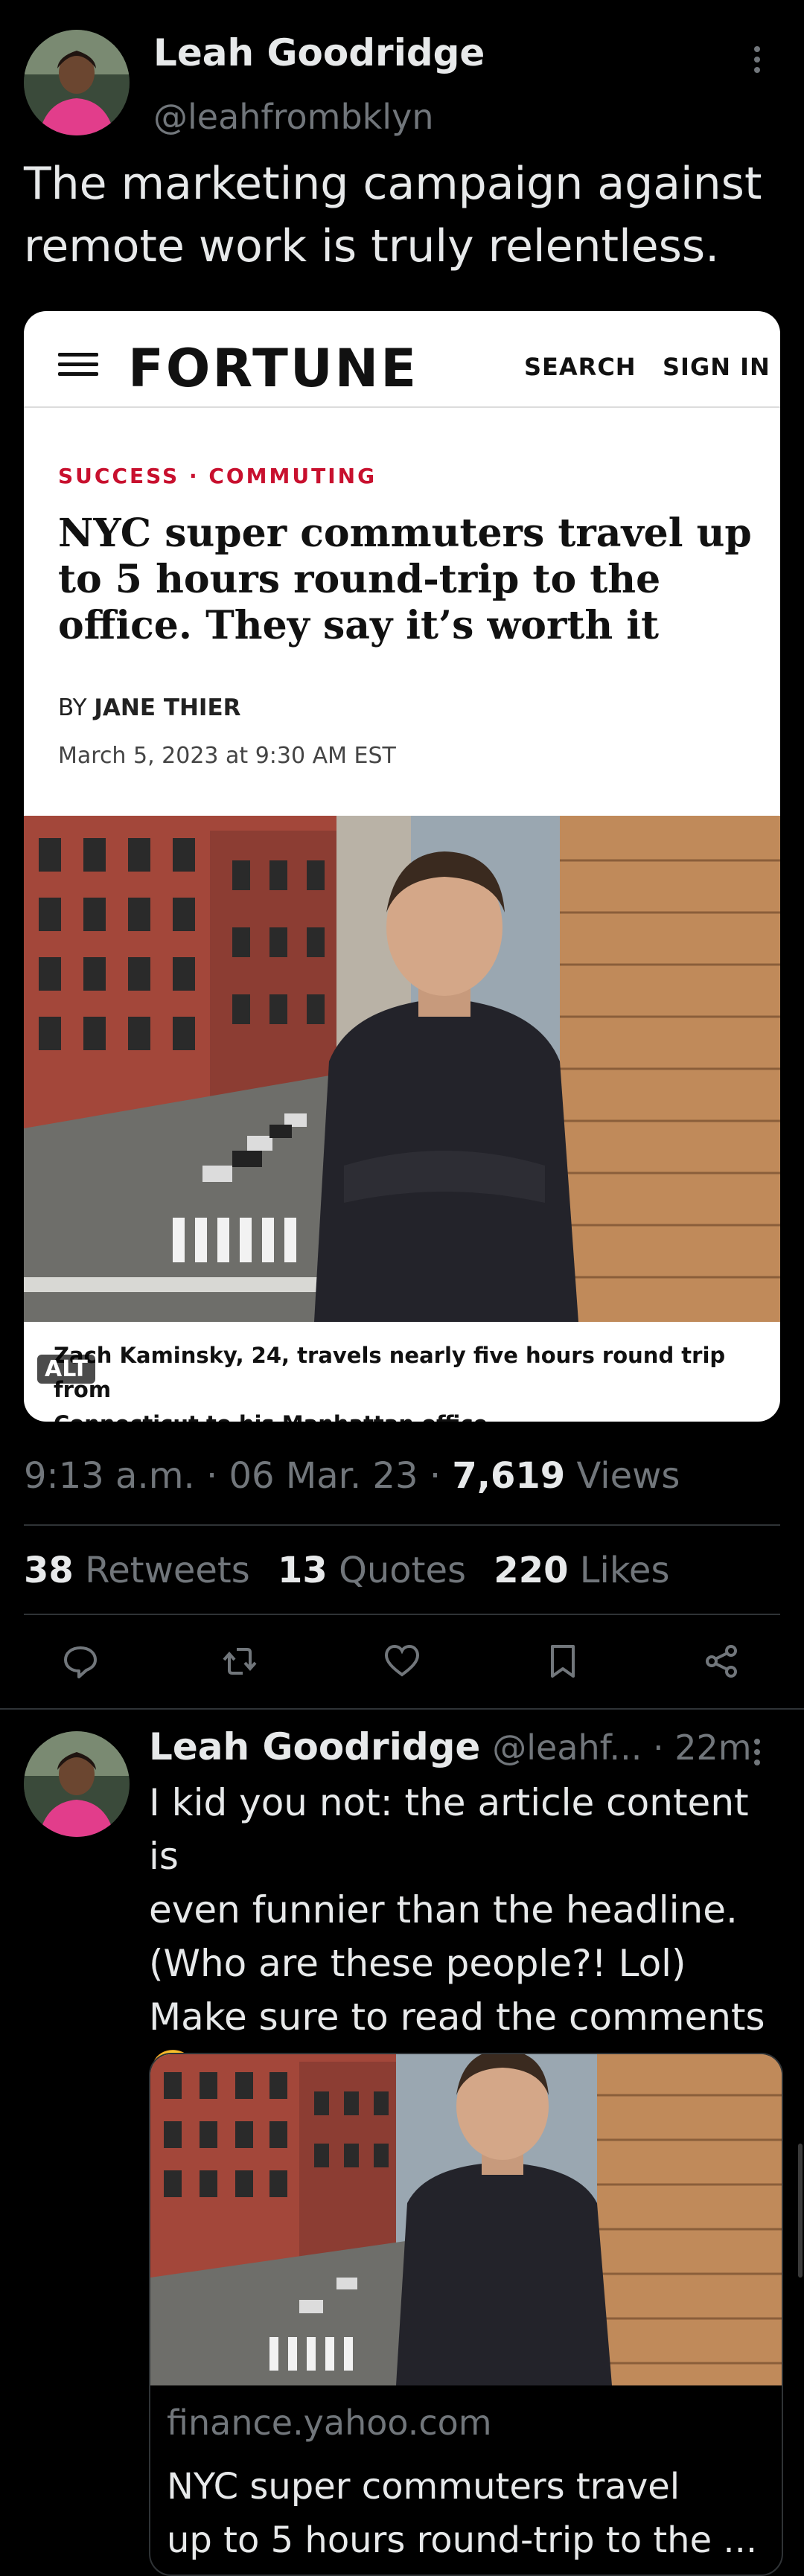  I want to click on byline-author: JANE THIER, so click(168, 707).